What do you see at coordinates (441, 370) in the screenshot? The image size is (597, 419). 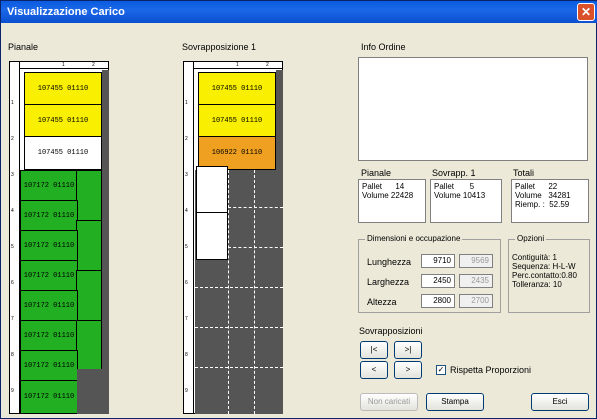 I see `rispetta-proporzioni-checkbox: ✓` at bounding box center [441, 370].